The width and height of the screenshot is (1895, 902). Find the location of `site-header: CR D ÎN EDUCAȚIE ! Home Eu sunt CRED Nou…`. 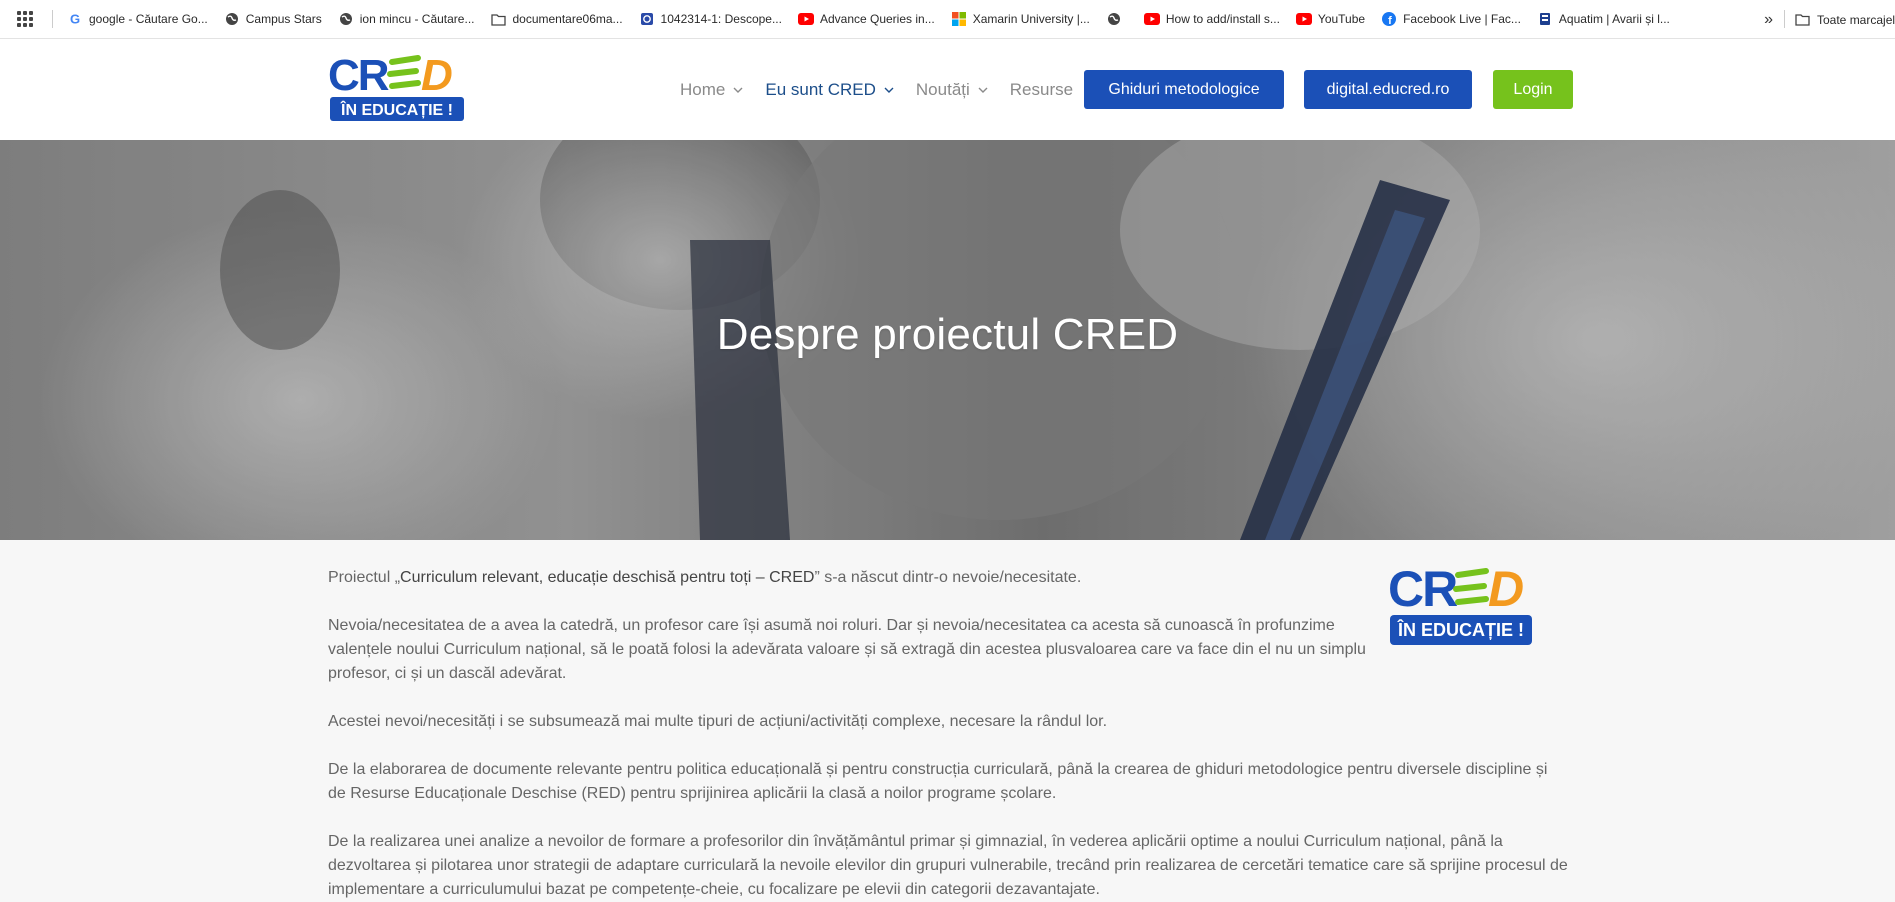

site-header: CR D ÎN EDUCAȚIE ! Home Eu sunt CRED Nou… is located at coordinates (947, 89).